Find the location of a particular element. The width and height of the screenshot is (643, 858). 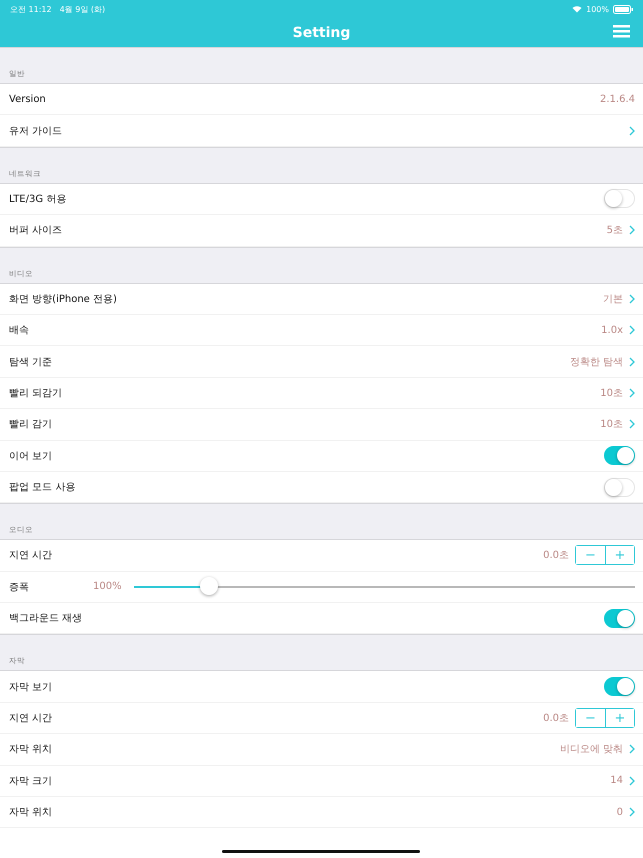

setting-row: 자막 크기 14 is located at coordinates (321, 782).